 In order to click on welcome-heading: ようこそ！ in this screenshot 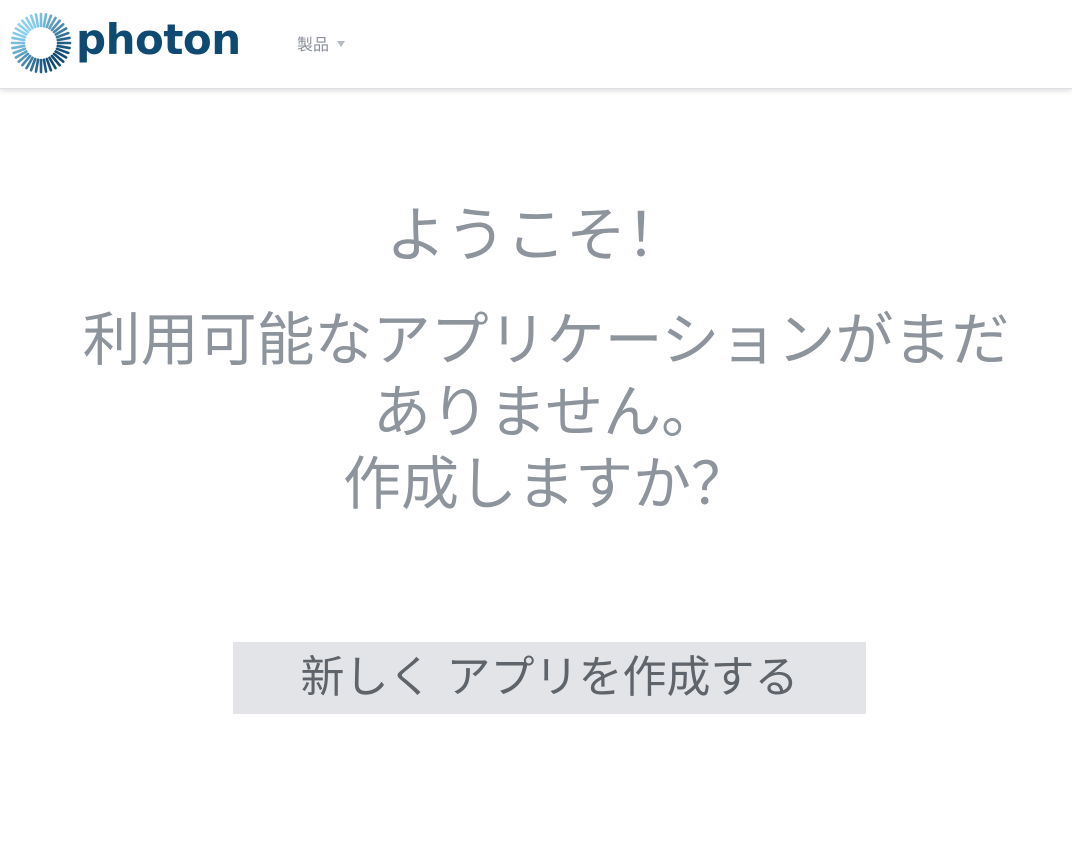, I will do `click(536, 236)`.